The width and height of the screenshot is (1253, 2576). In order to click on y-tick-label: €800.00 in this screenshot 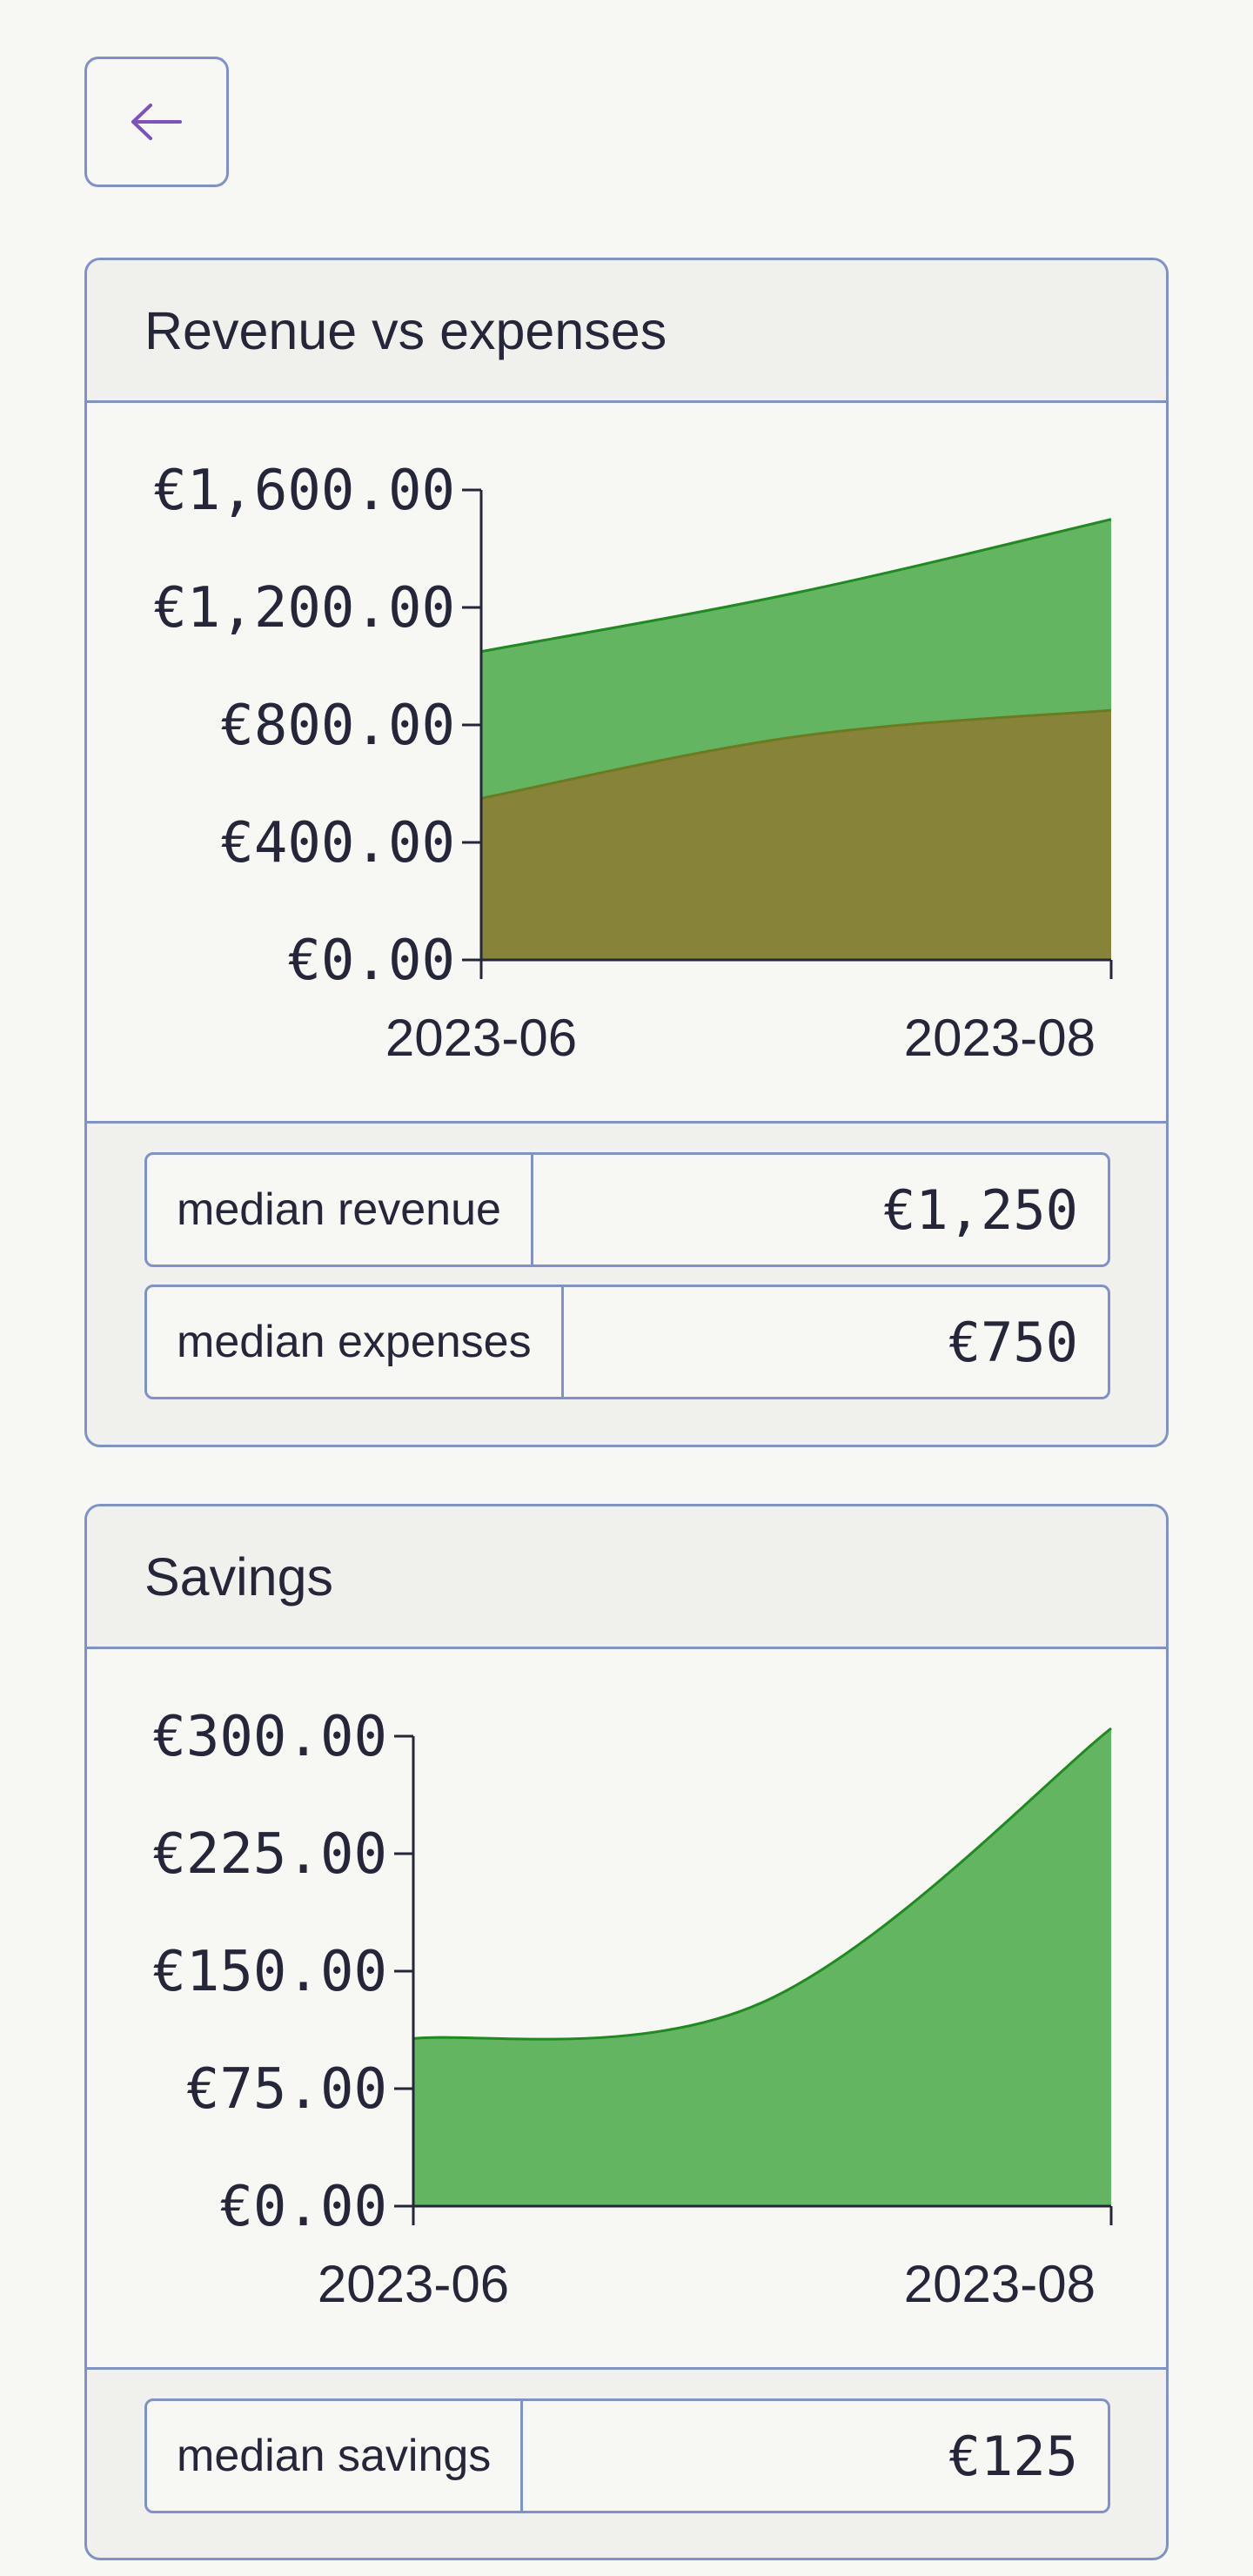, I will do `click(337, 726)`.